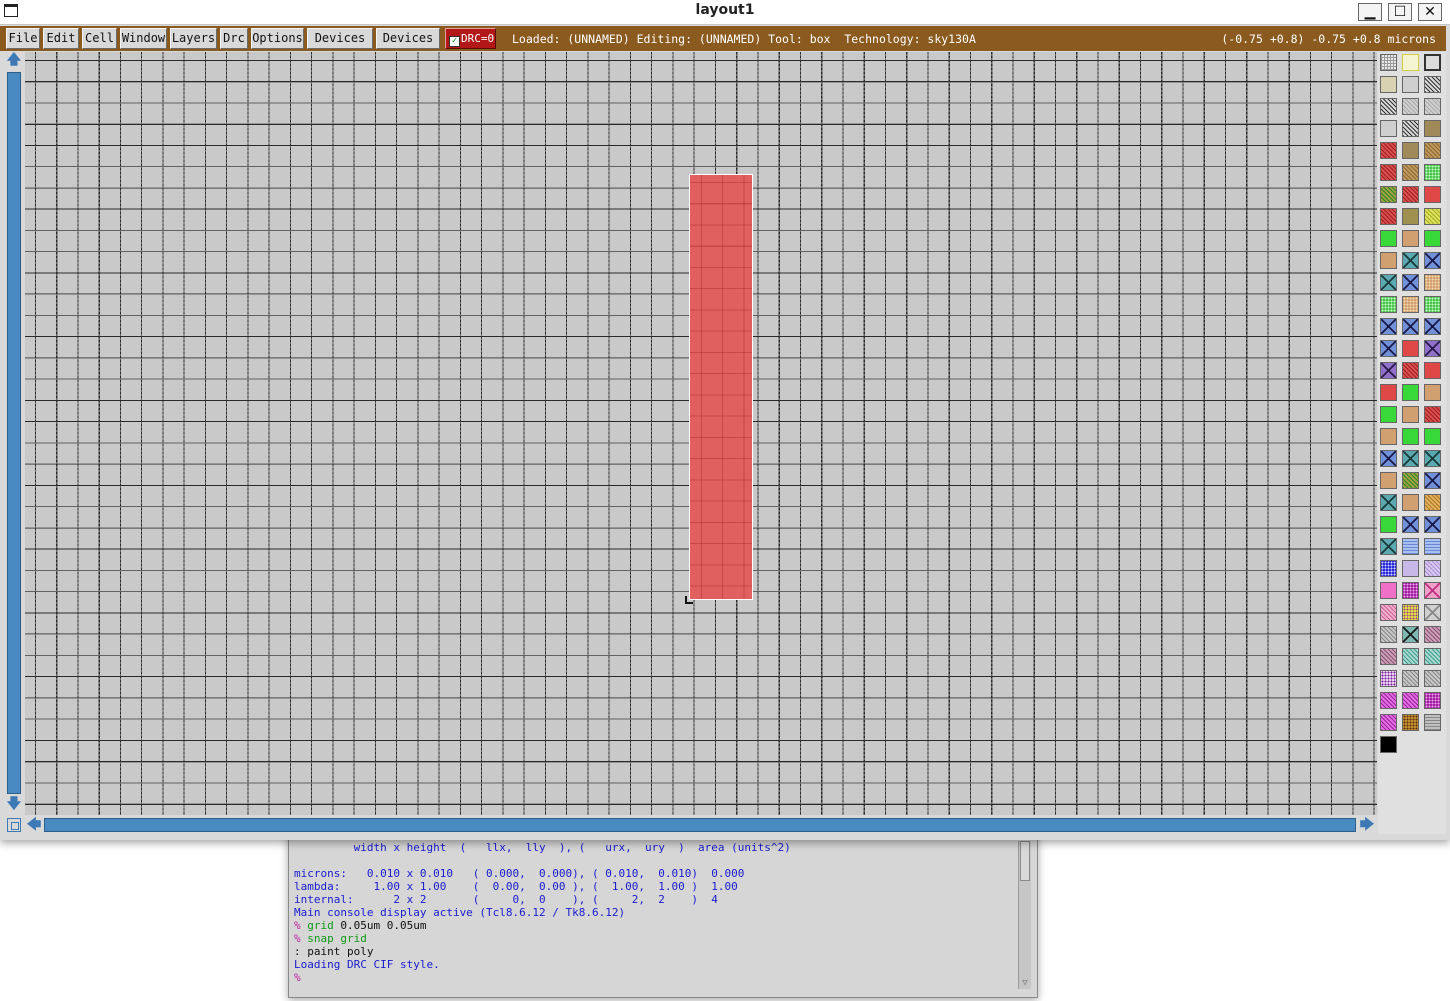  What do you see at coordinates (1410, 634) in the screenshot?
I see `layer-swatch-teal-x2` at bounding box center [1410, 634].